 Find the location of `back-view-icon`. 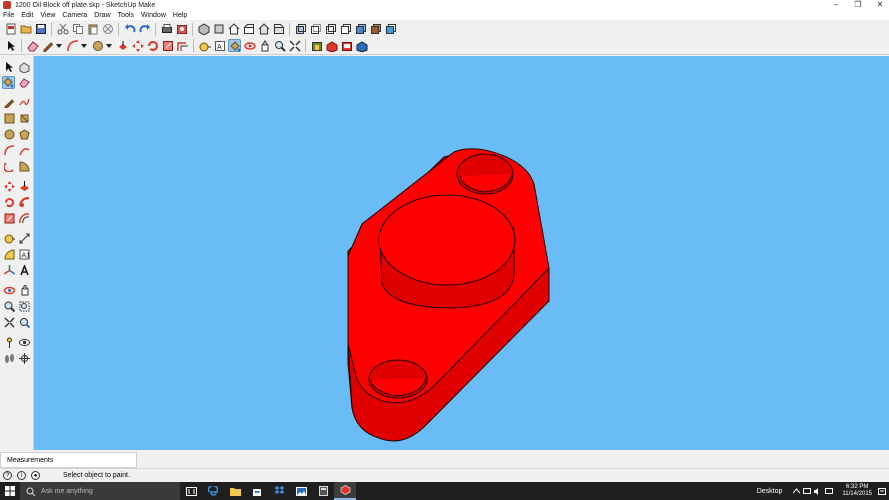

back-view-icon is located at coordinates (263, 29).